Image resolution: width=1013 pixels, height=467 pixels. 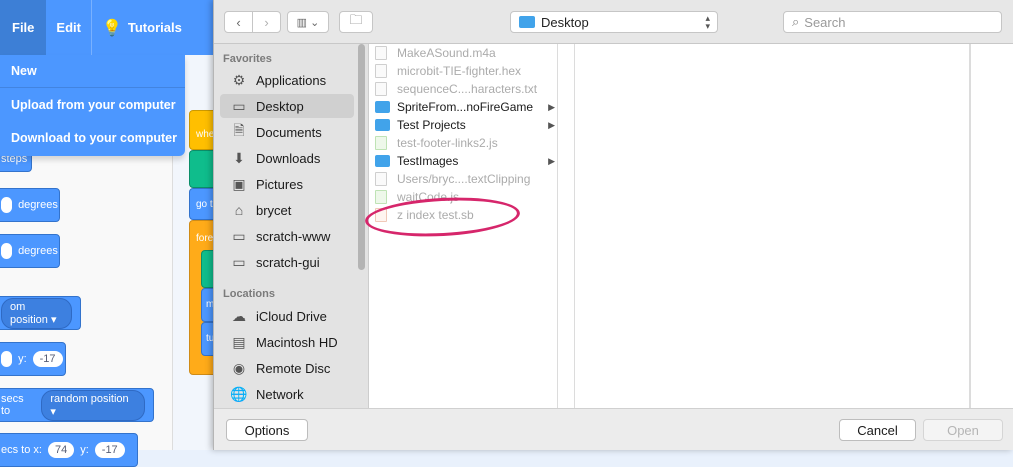 I want to click on sidebar-item-icloud: ☁ iCloud Drive, so click(x=287, y=316).